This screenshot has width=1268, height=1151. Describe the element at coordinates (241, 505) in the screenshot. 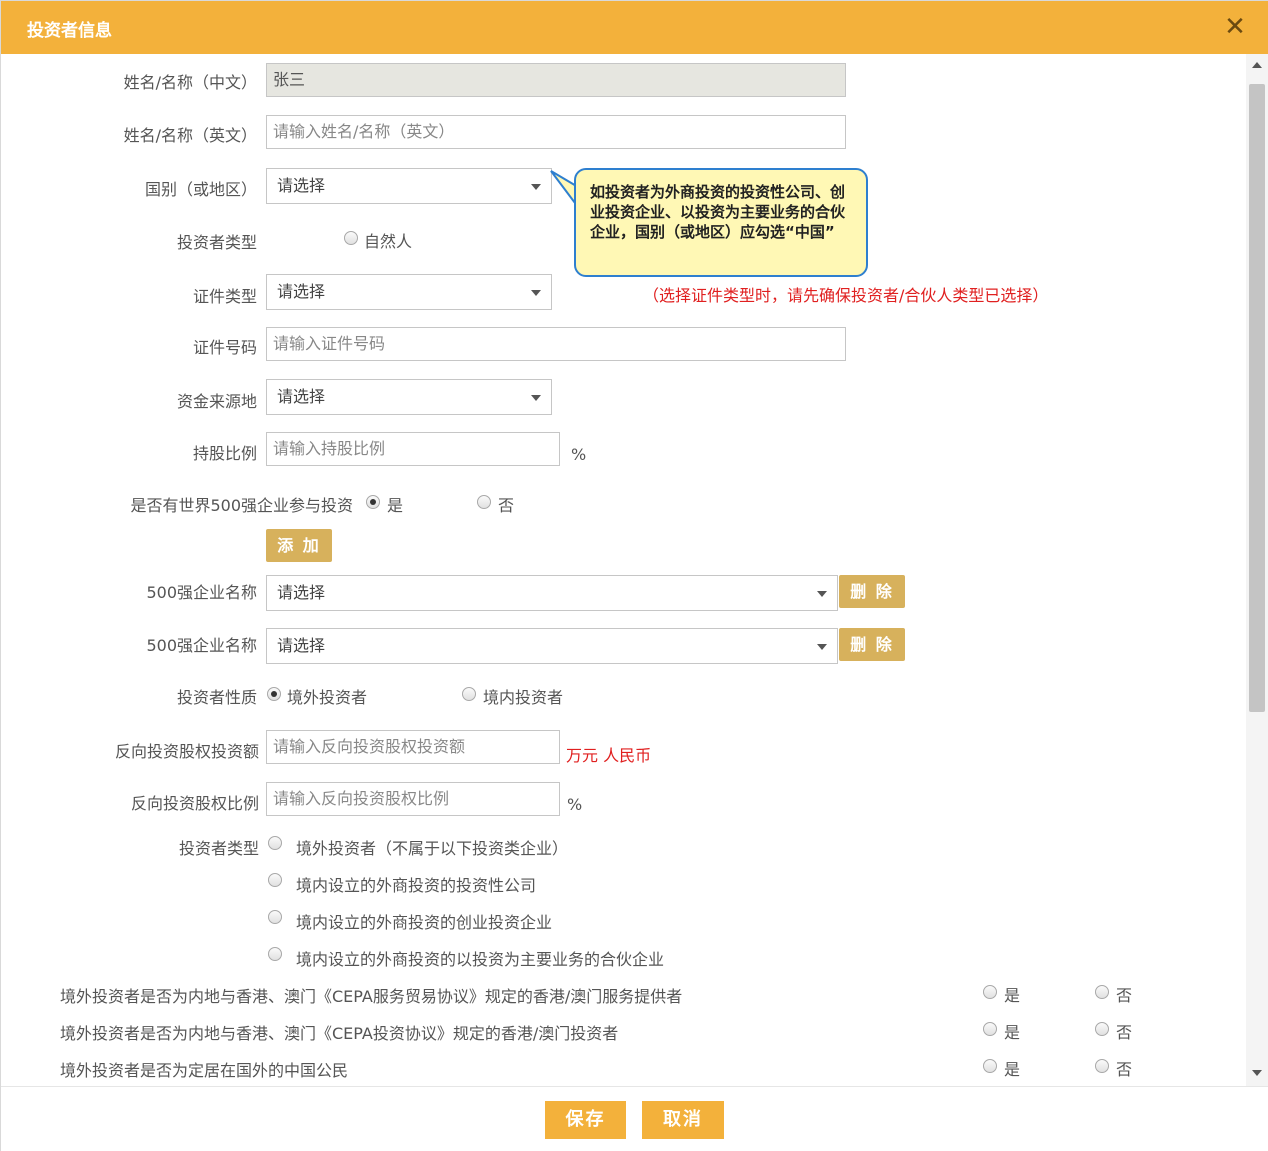

I see `fortune500-label: 是否有世界500强企业参与投资` at that location.